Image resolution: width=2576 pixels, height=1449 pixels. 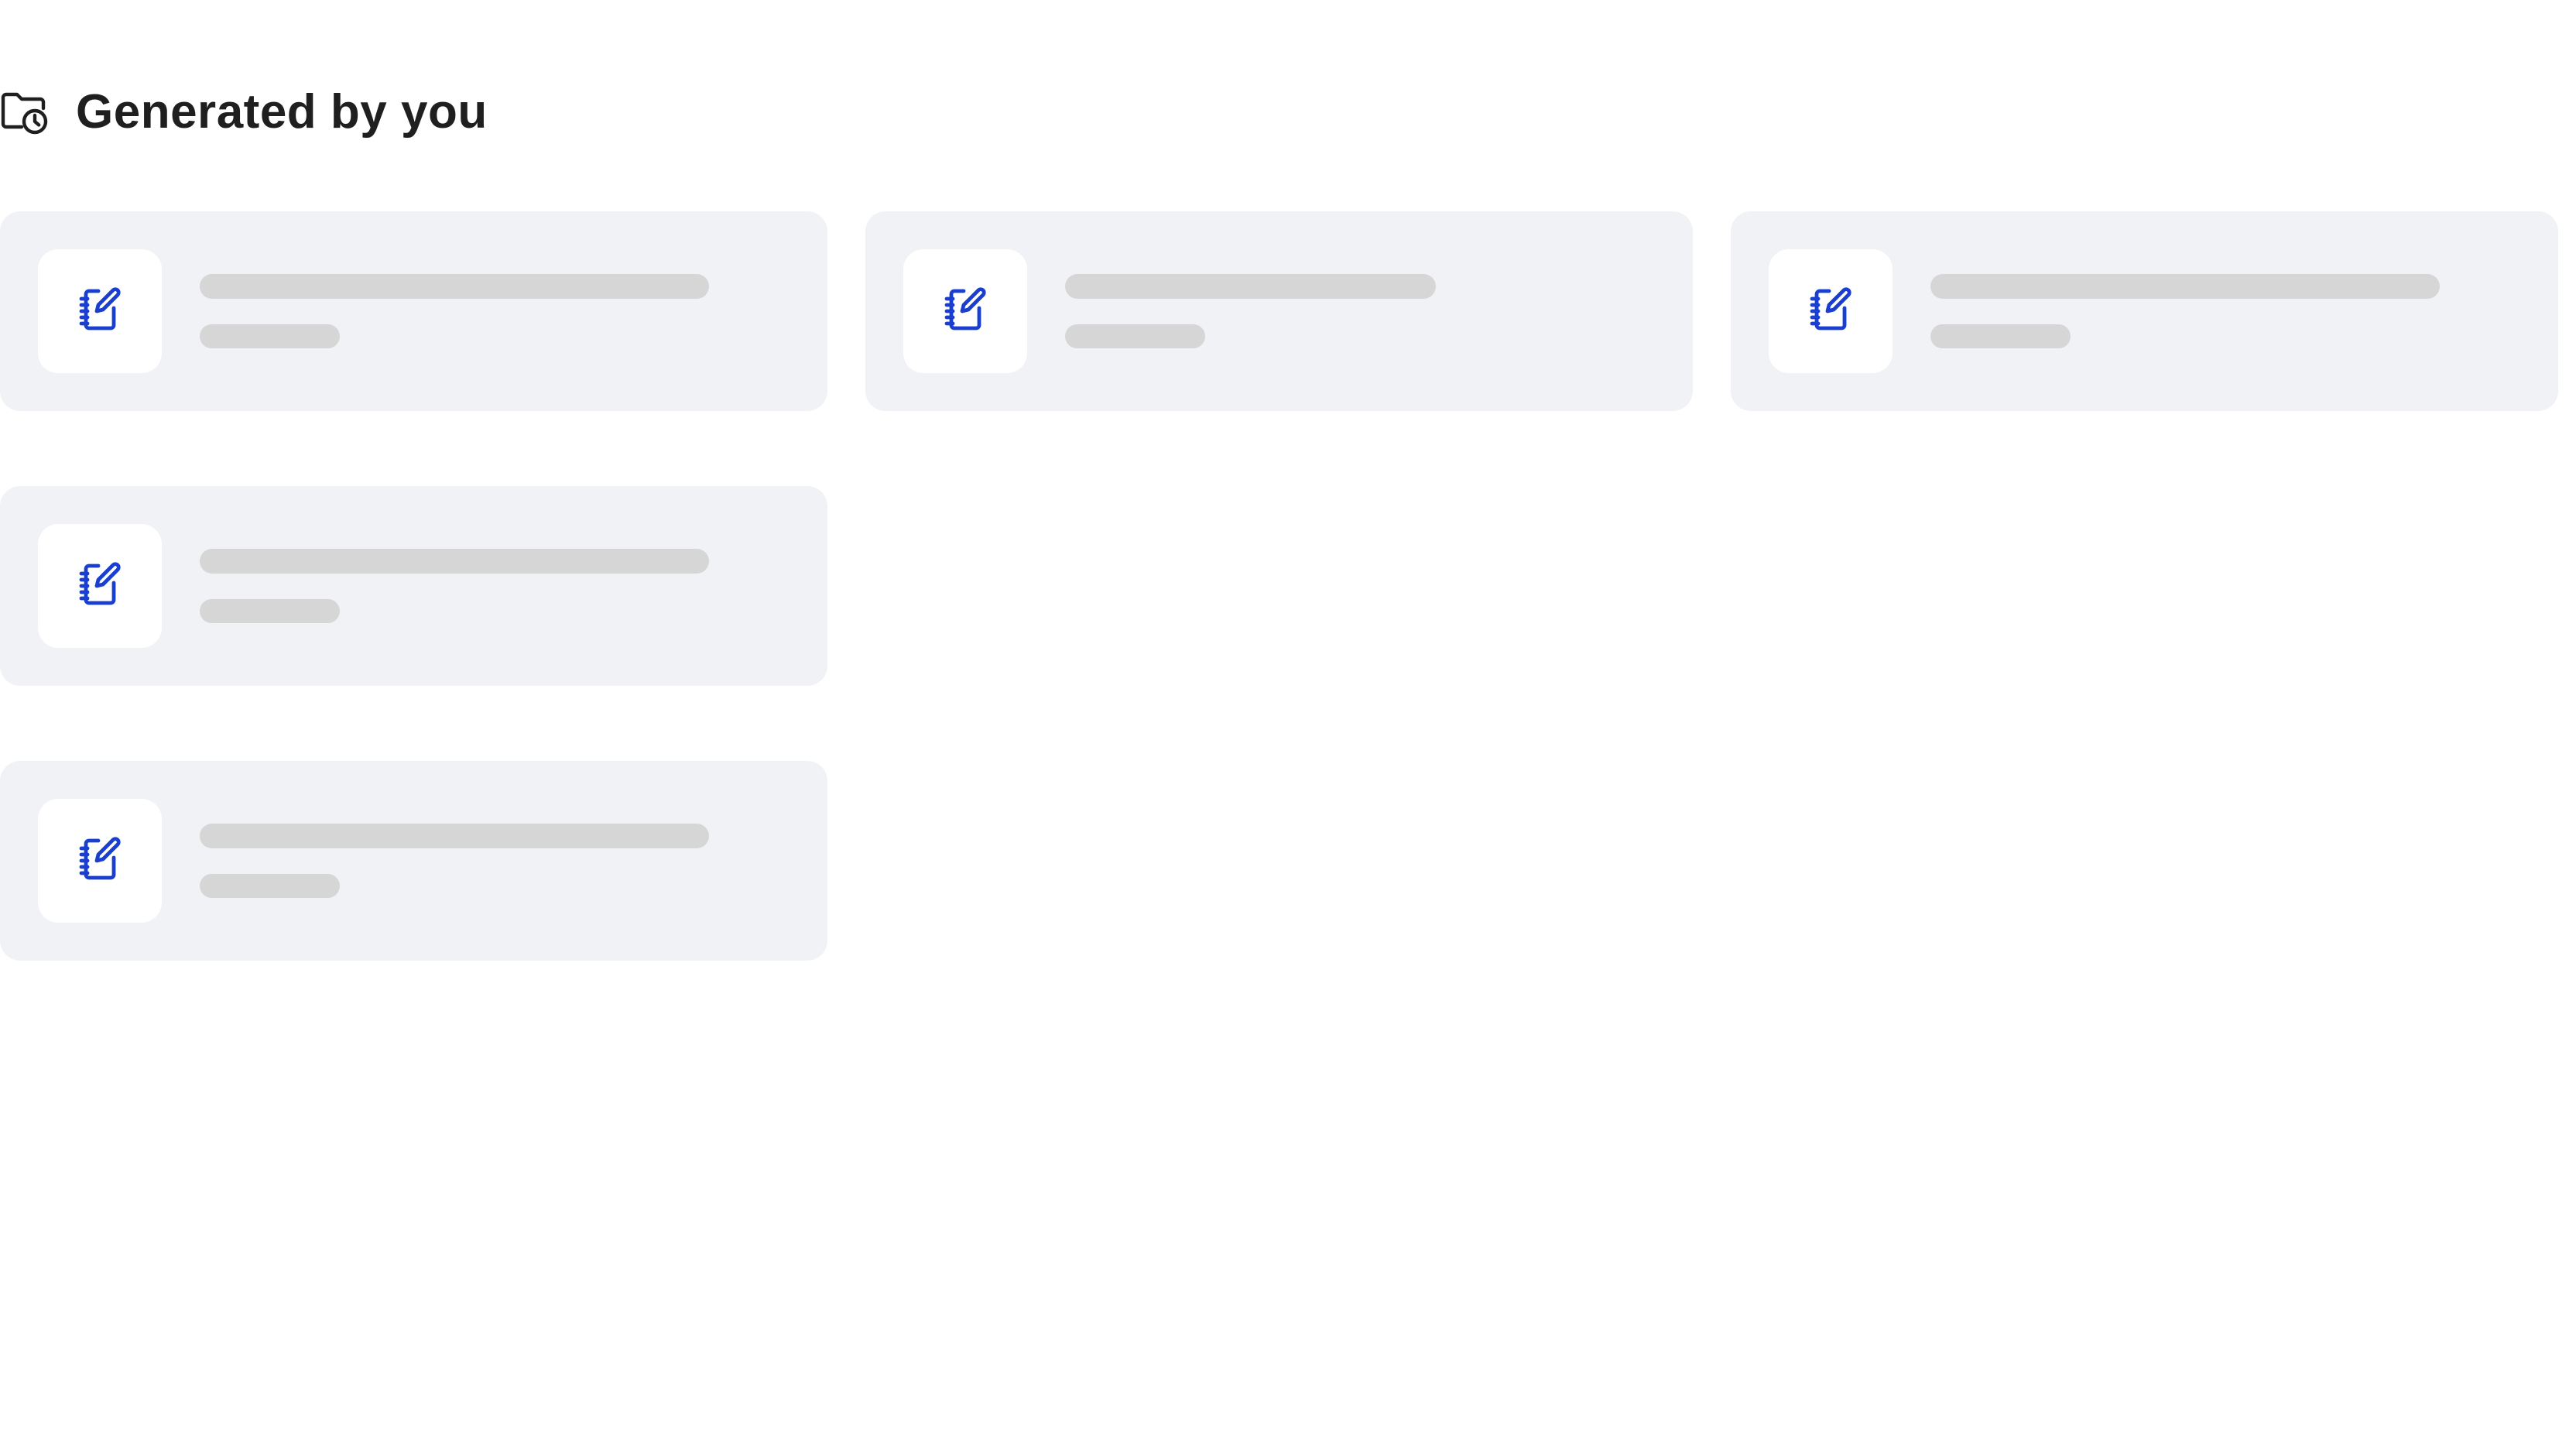 What do you see at coordinates (25, 112) in the screenshot?
I see `folder-clock-icon` at bounding box center [25, 112].